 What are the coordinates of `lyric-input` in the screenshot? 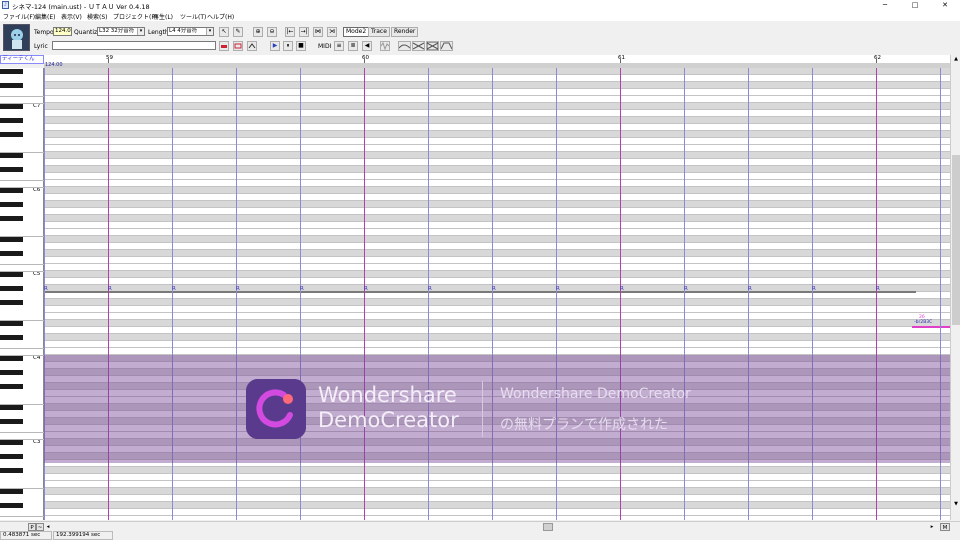 It's located at (134, 45).